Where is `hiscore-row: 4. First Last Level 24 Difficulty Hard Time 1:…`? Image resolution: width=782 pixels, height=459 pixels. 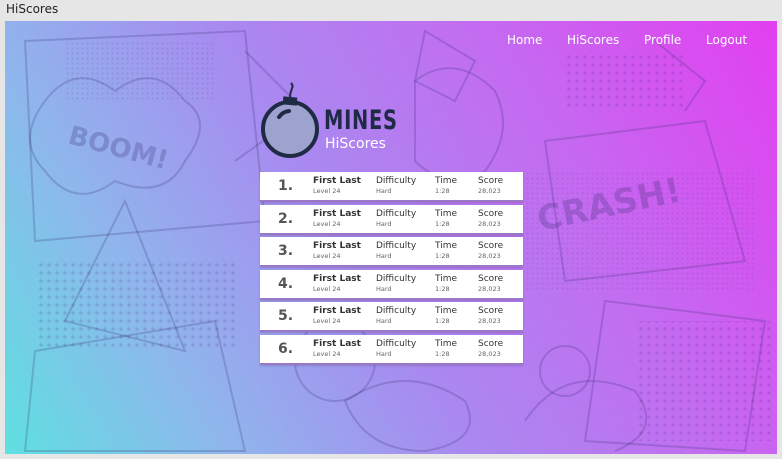 hiscore-row: 4. First Last Level 24 Difficulty Hard Time 1:… is located at coordinates (391, 284).